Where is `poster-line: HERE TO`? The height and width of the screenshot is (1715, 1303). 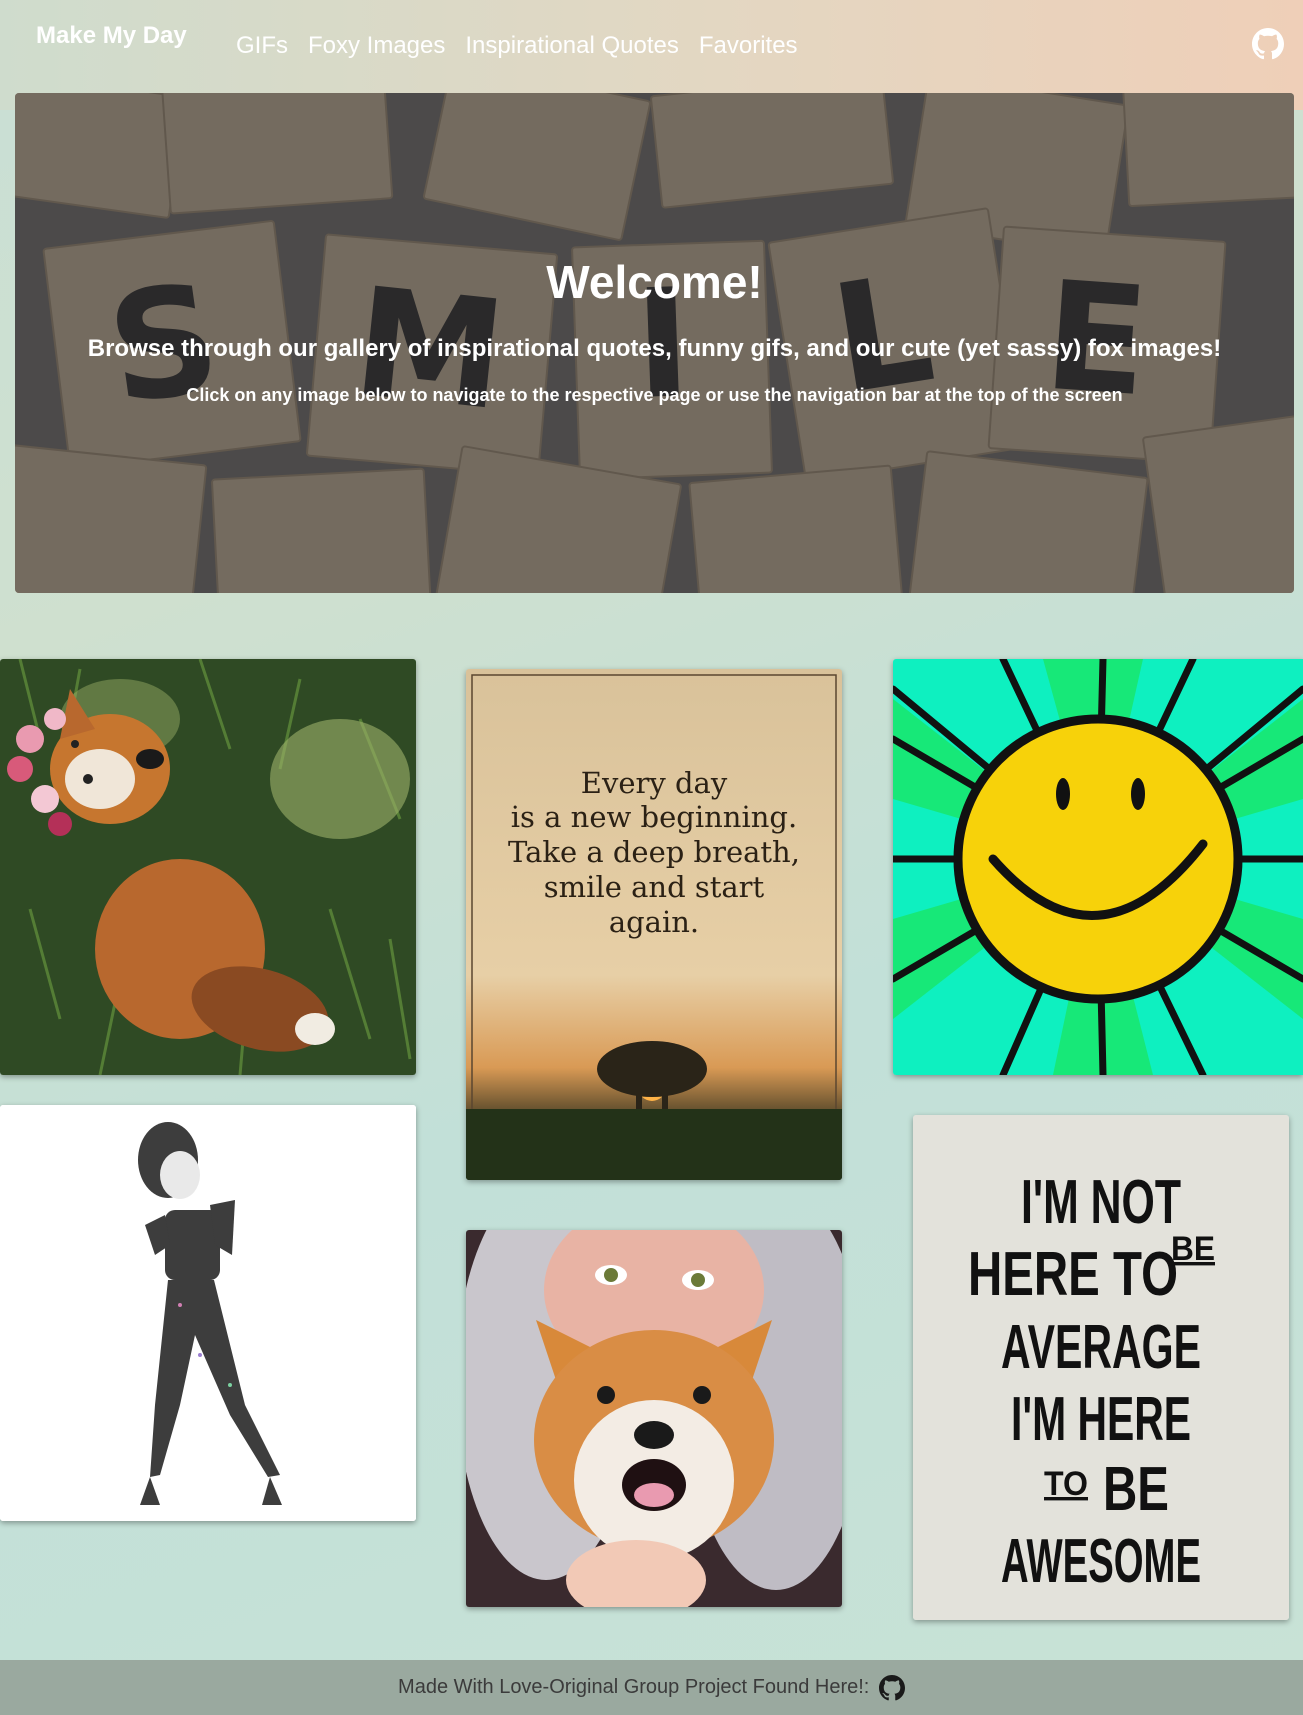
poster-line: HERE TO is located at coordinates (1073, 1274).